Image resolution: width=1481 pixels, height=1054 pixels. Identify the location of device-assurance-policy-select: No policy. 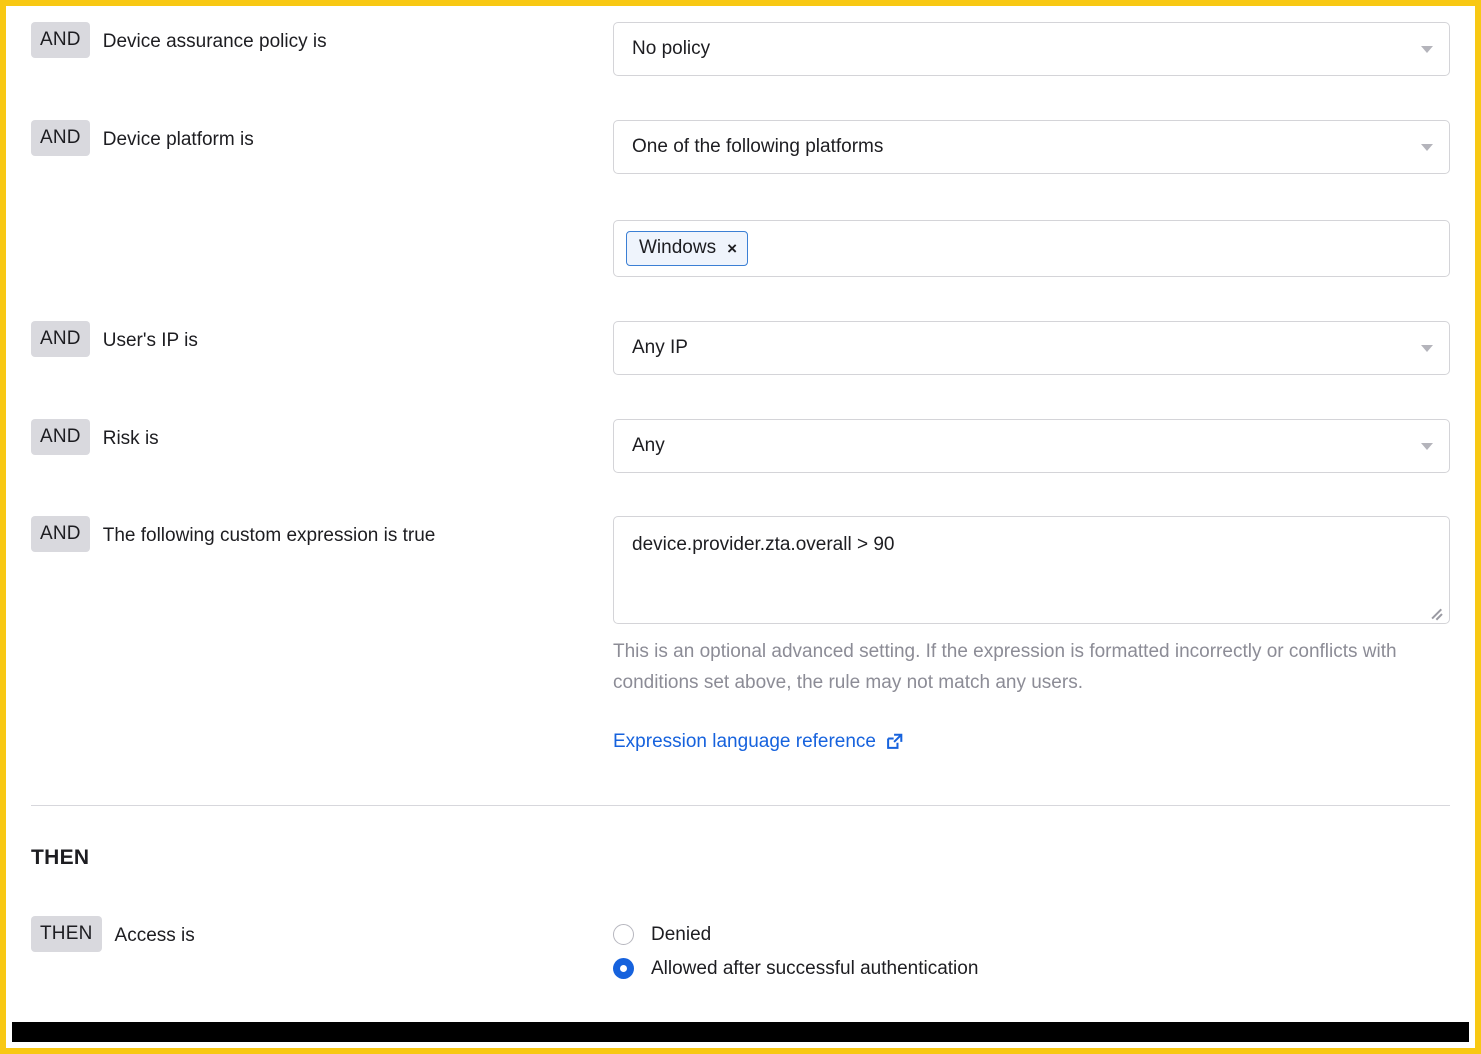
(1031, 49).